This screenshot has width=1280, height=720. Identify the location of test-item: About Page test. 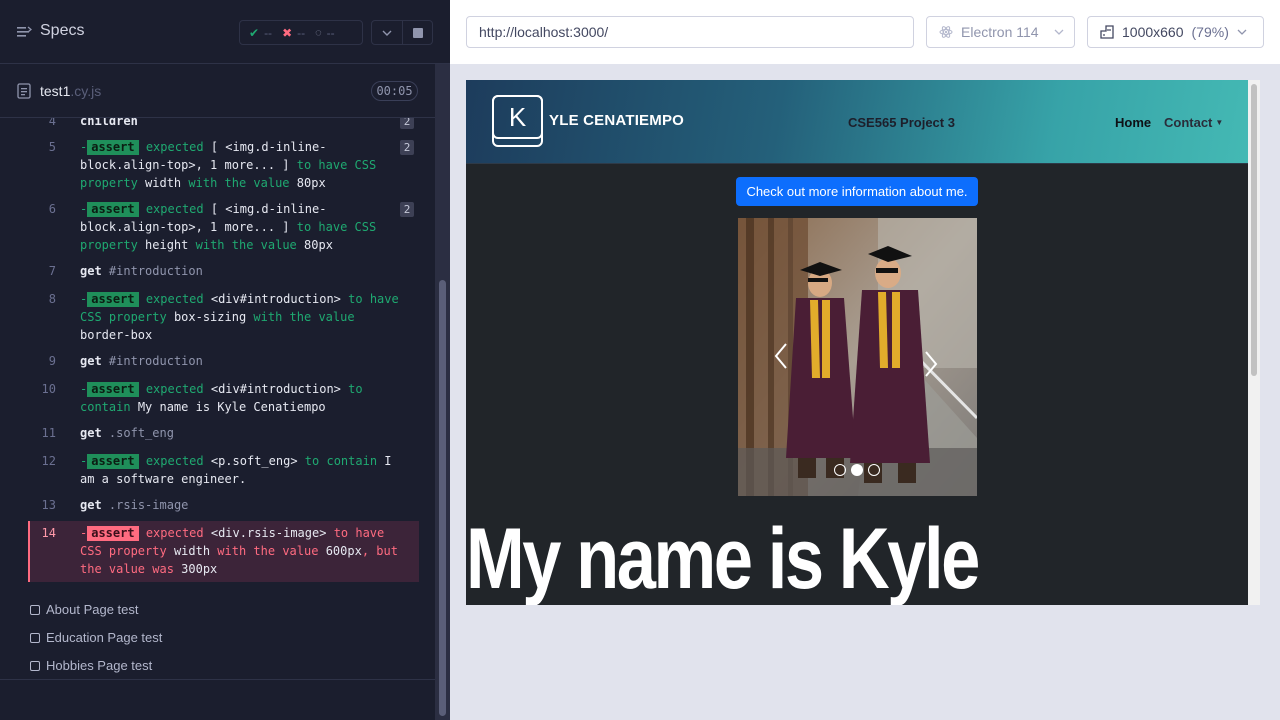
(84, 609).